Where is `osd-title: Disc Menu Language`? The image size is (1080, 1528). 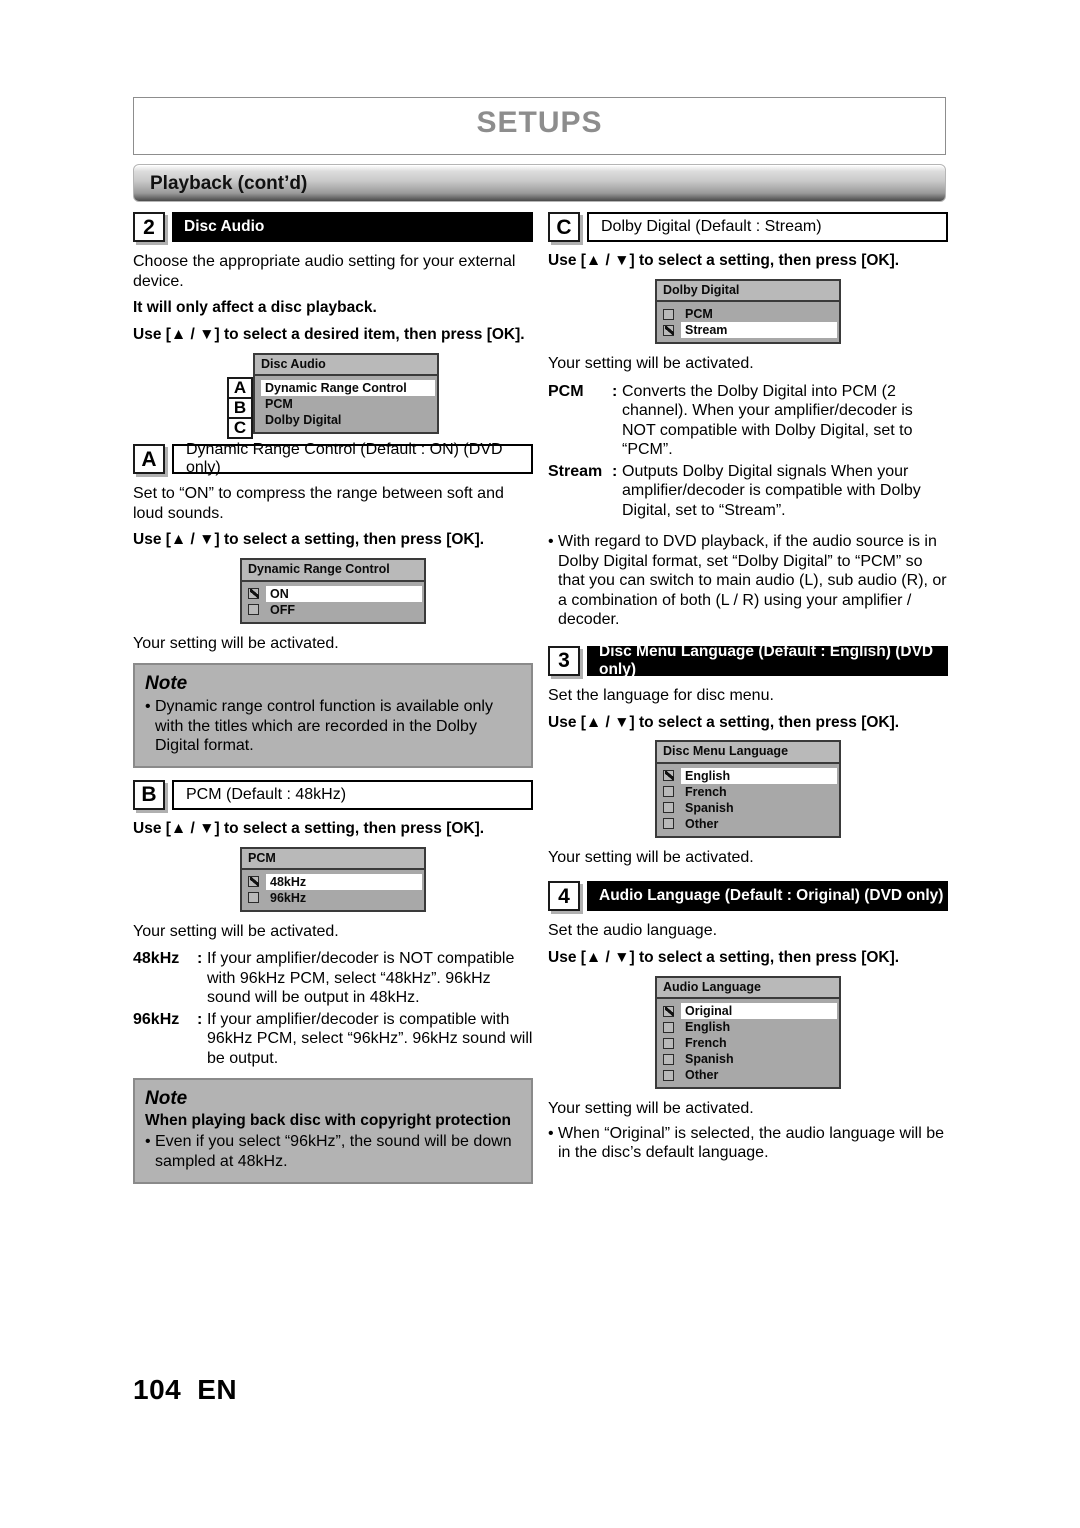
osd-title: Disc Menu Language is located at coordinates (748, 753).